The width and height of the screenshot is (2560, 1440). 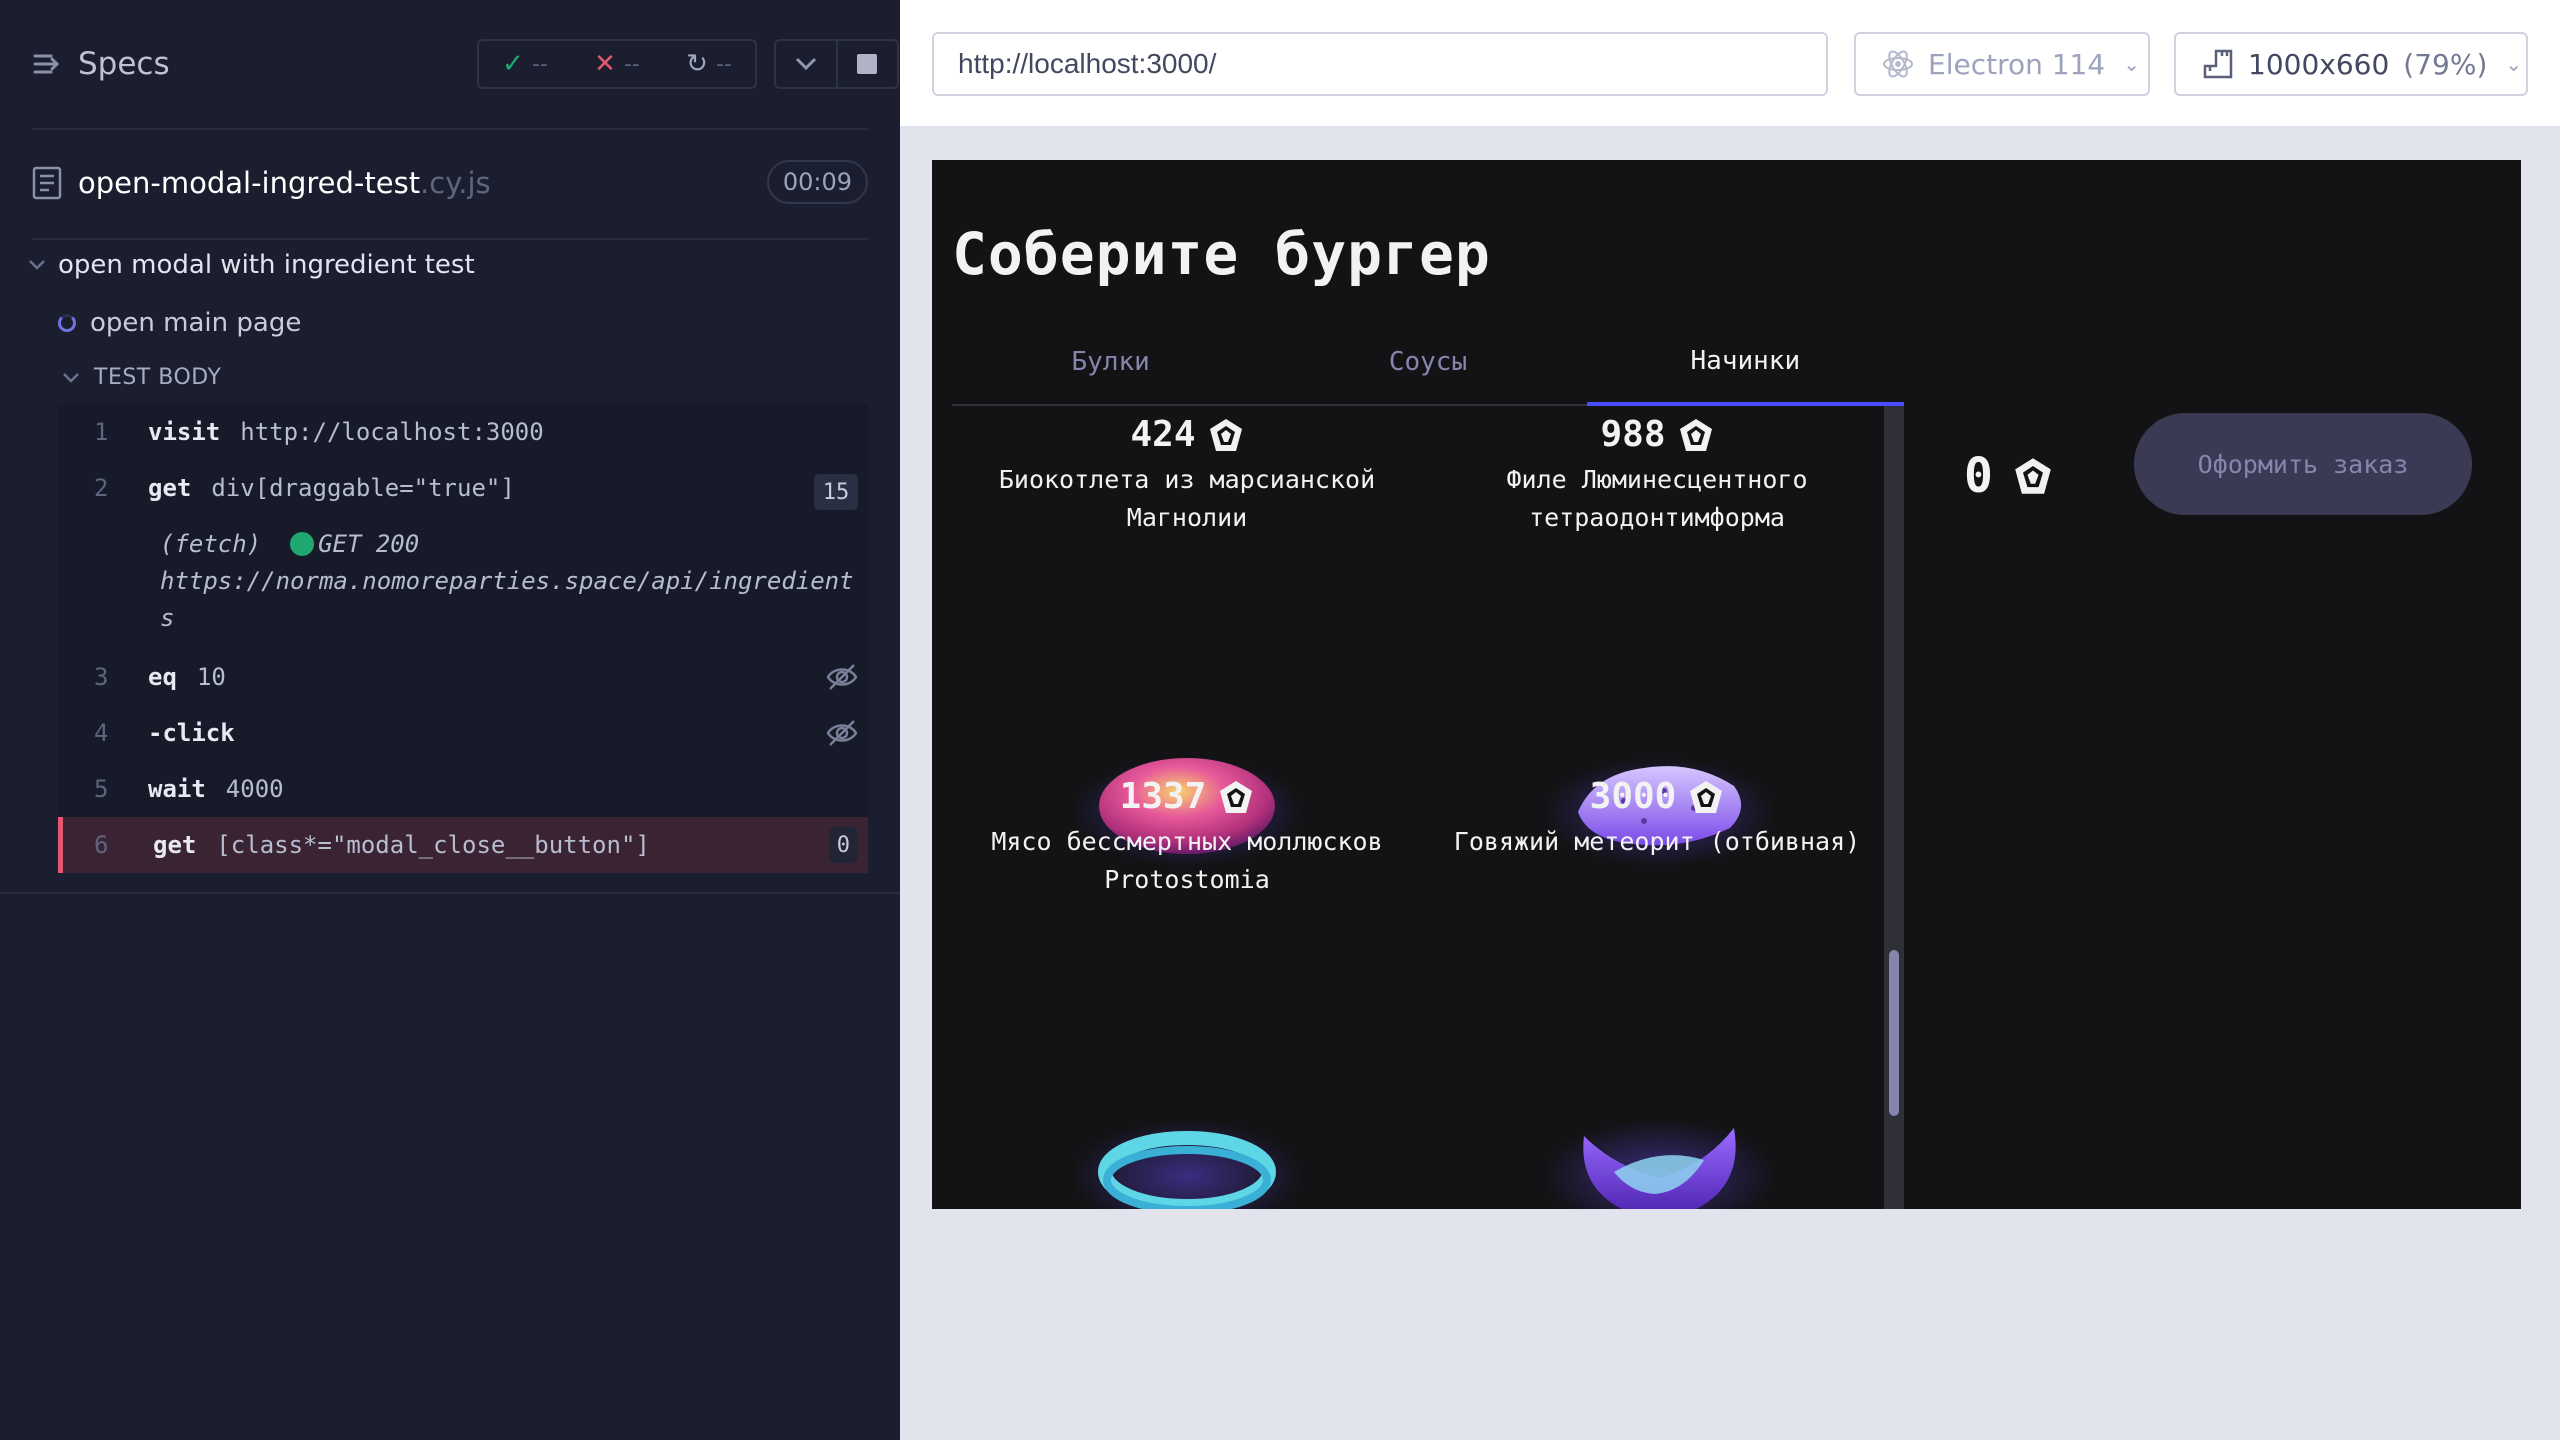 I want to click on element-count-badge: 0, so click(x=843, y=845).